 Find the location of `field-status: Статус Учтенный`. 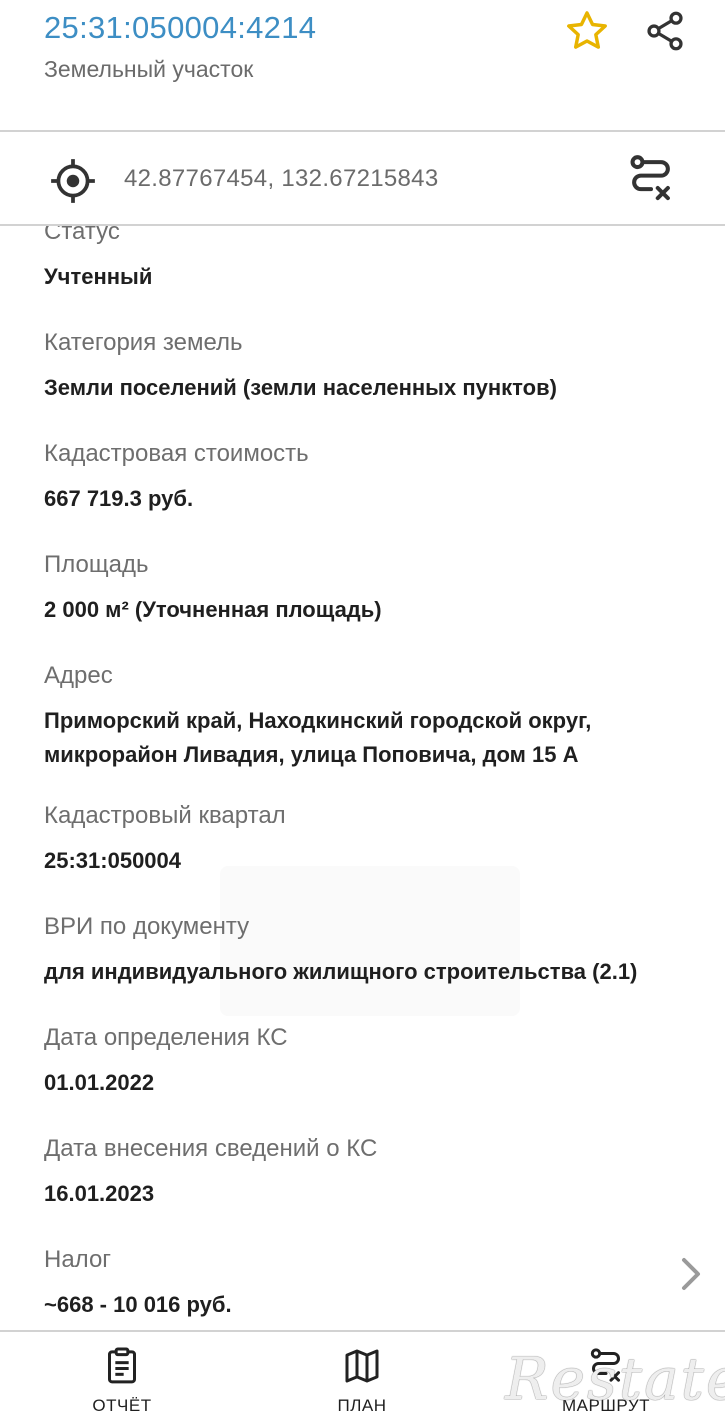

field-status: Статус Учтенный is located at coordinates (98, 260).